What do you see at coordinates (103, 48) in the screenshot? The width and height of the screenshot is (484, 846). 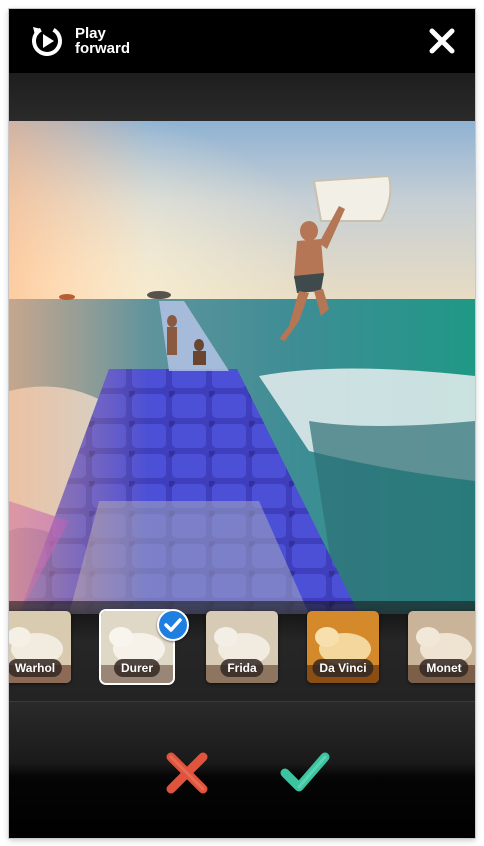 I see `play-label-line2: forward` at bounding box center [103, 48].